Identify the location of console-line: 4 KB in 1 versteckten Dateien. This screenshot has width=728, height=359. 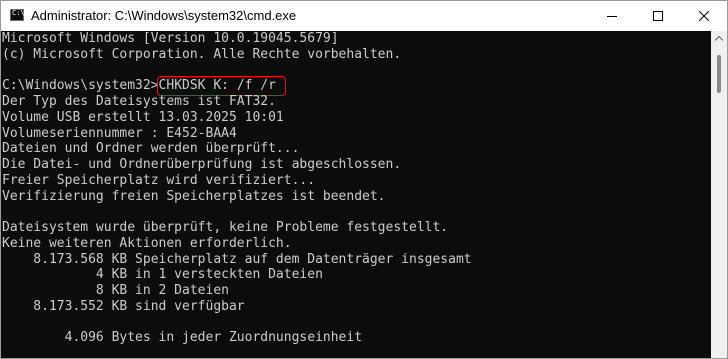
(162, 275).